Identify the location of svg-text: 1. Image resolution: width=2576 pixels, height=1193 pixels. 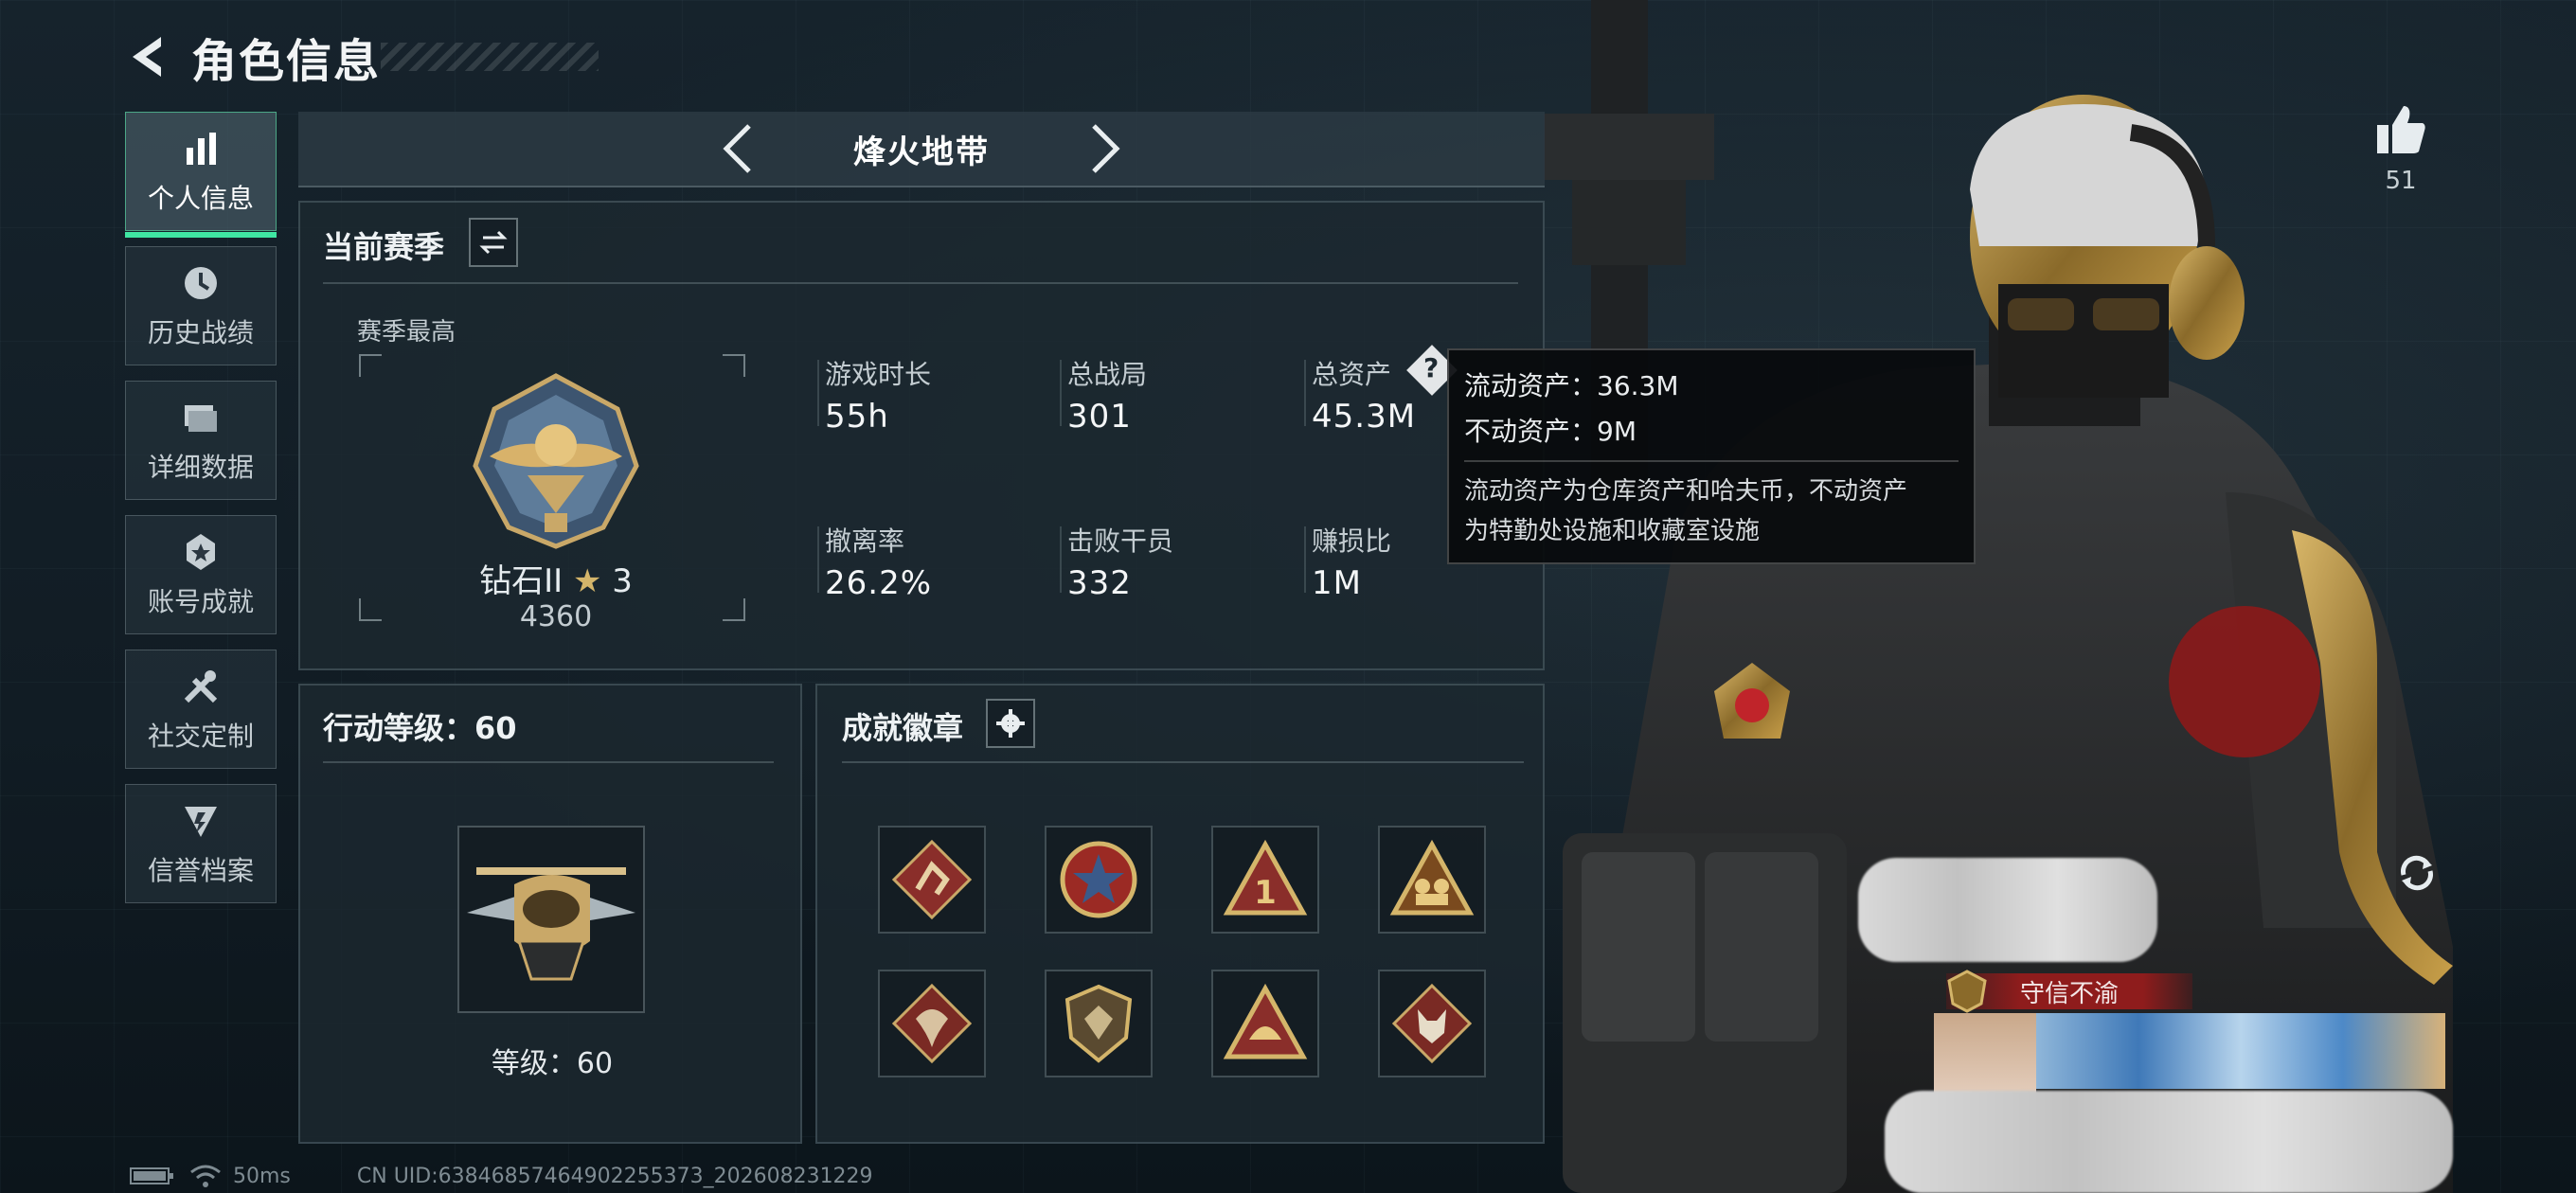
(1265, 893).